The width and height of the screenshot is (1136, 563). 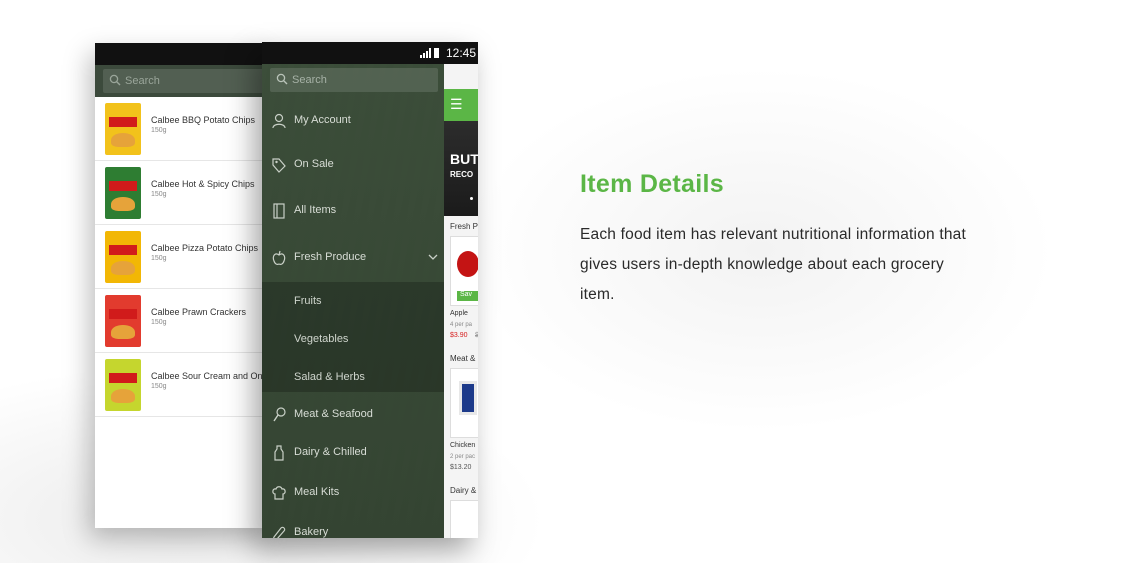 What do you see at coordinates (468, 398) in the screenshot?
I see `chicken-image` at bounding box center [468, 398].